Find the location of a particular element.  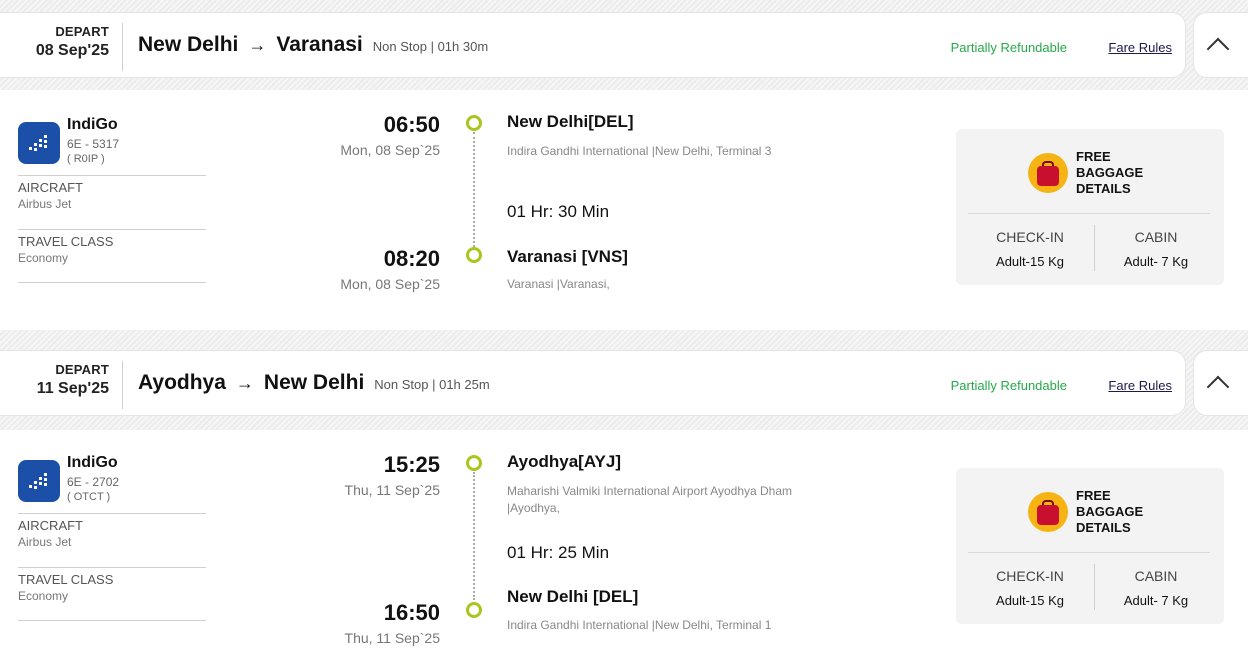

arrival-place: New Delhi [DEL] is located at coordinates (573, 596).